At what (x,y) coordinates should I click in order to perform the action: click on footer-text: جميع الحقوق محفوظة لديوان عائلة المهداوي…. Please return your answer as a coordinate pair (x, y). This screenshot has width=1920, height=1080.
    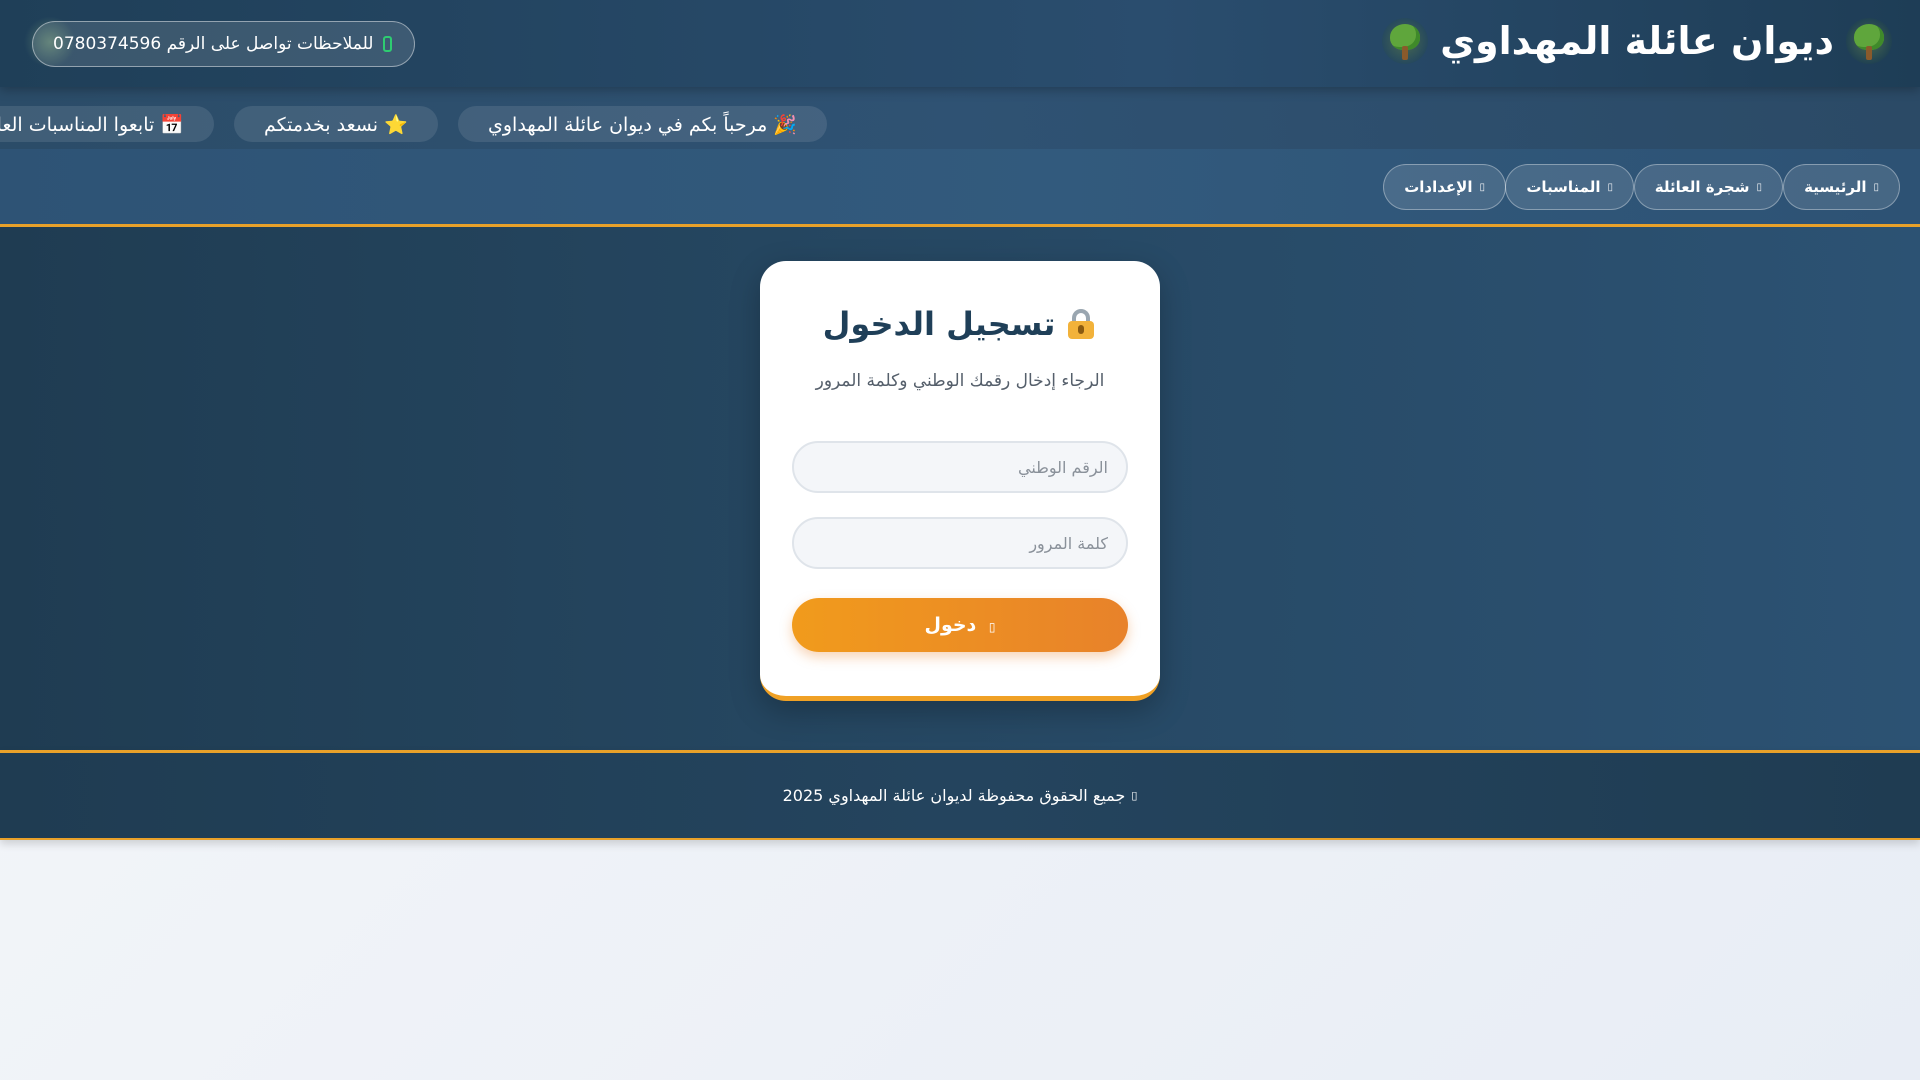
    Looking at the image, I should click on (954, 795).